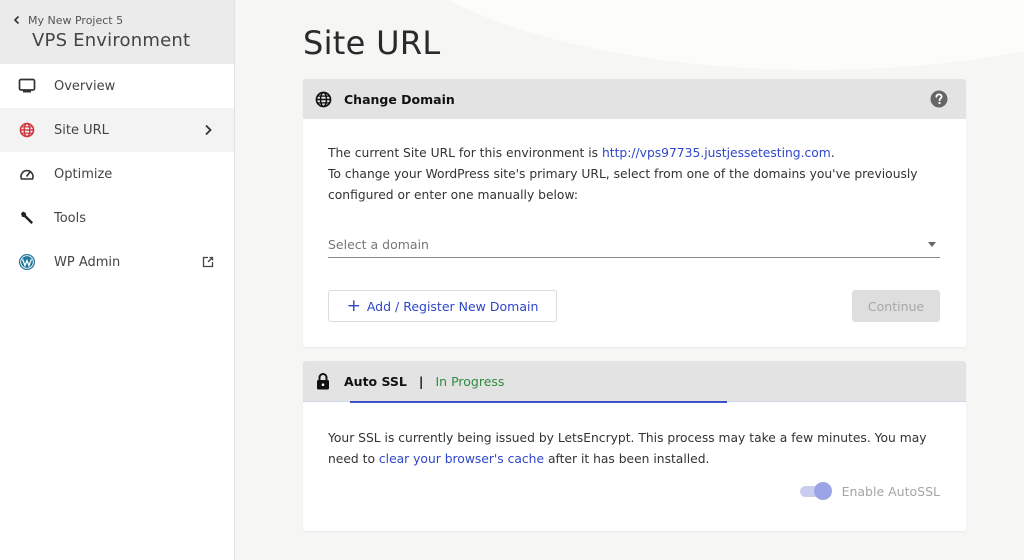  Describe the element at coordinates (111, 40) in the screenshot. I see `environment-title: VPS Environment` at that location.